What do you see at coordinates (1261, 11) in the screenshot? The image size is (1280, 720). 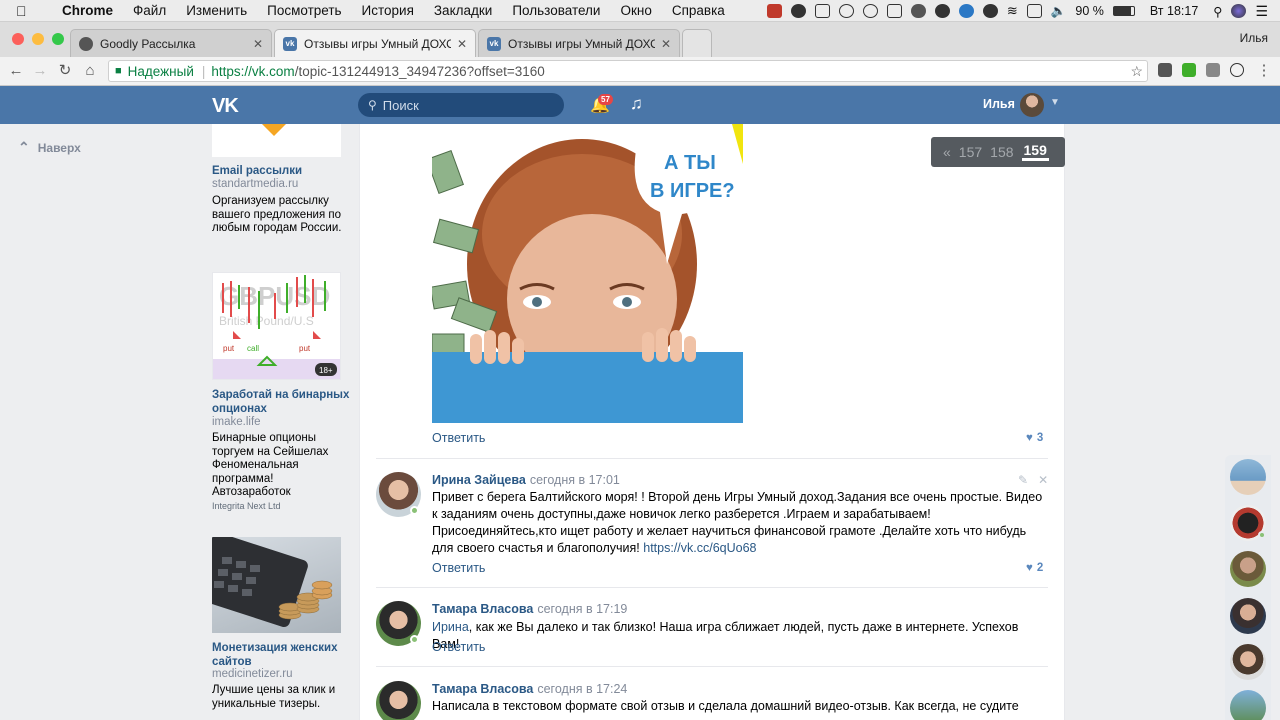 I see `notification-center-icon: ☰` at bounding box center [1261, 11].